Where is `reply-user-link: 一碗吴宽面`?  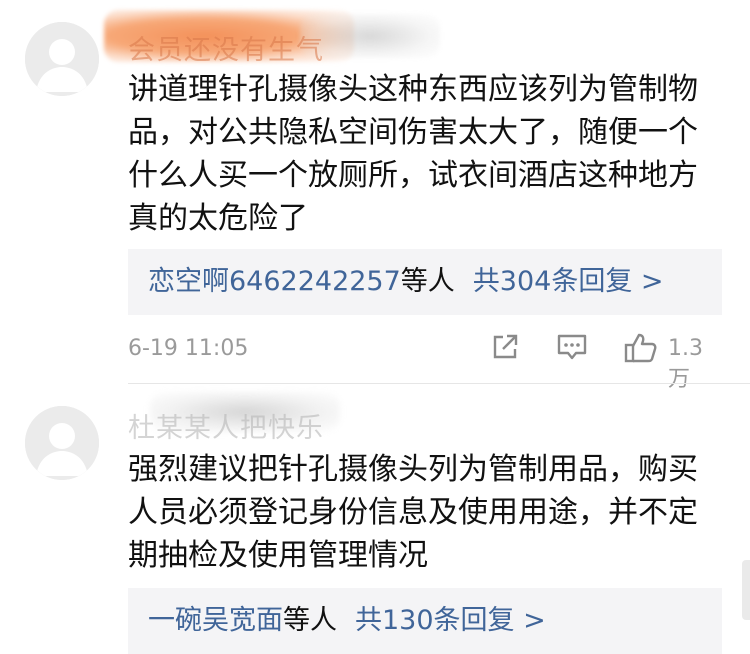 reply-user-link: 一碗吴宽面 is located at coordinates (215, 620).